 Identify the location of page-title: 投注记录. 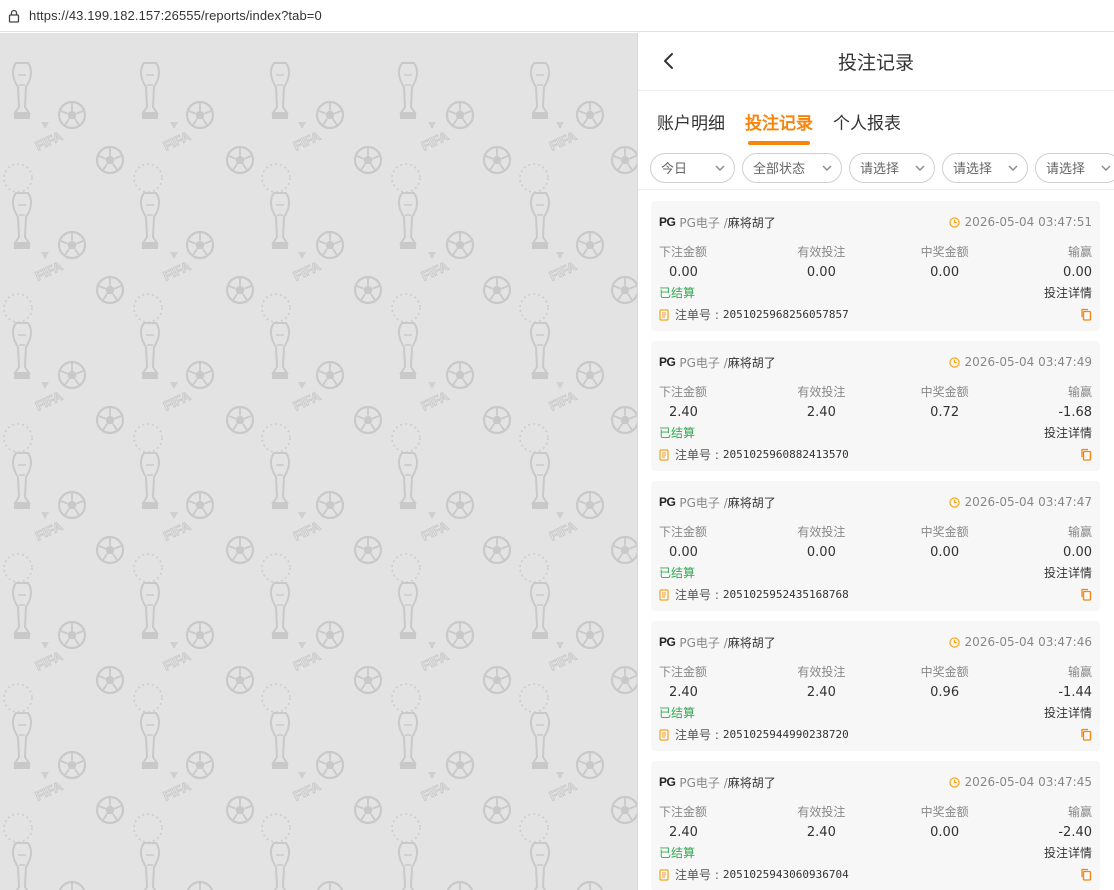
(875, 63).